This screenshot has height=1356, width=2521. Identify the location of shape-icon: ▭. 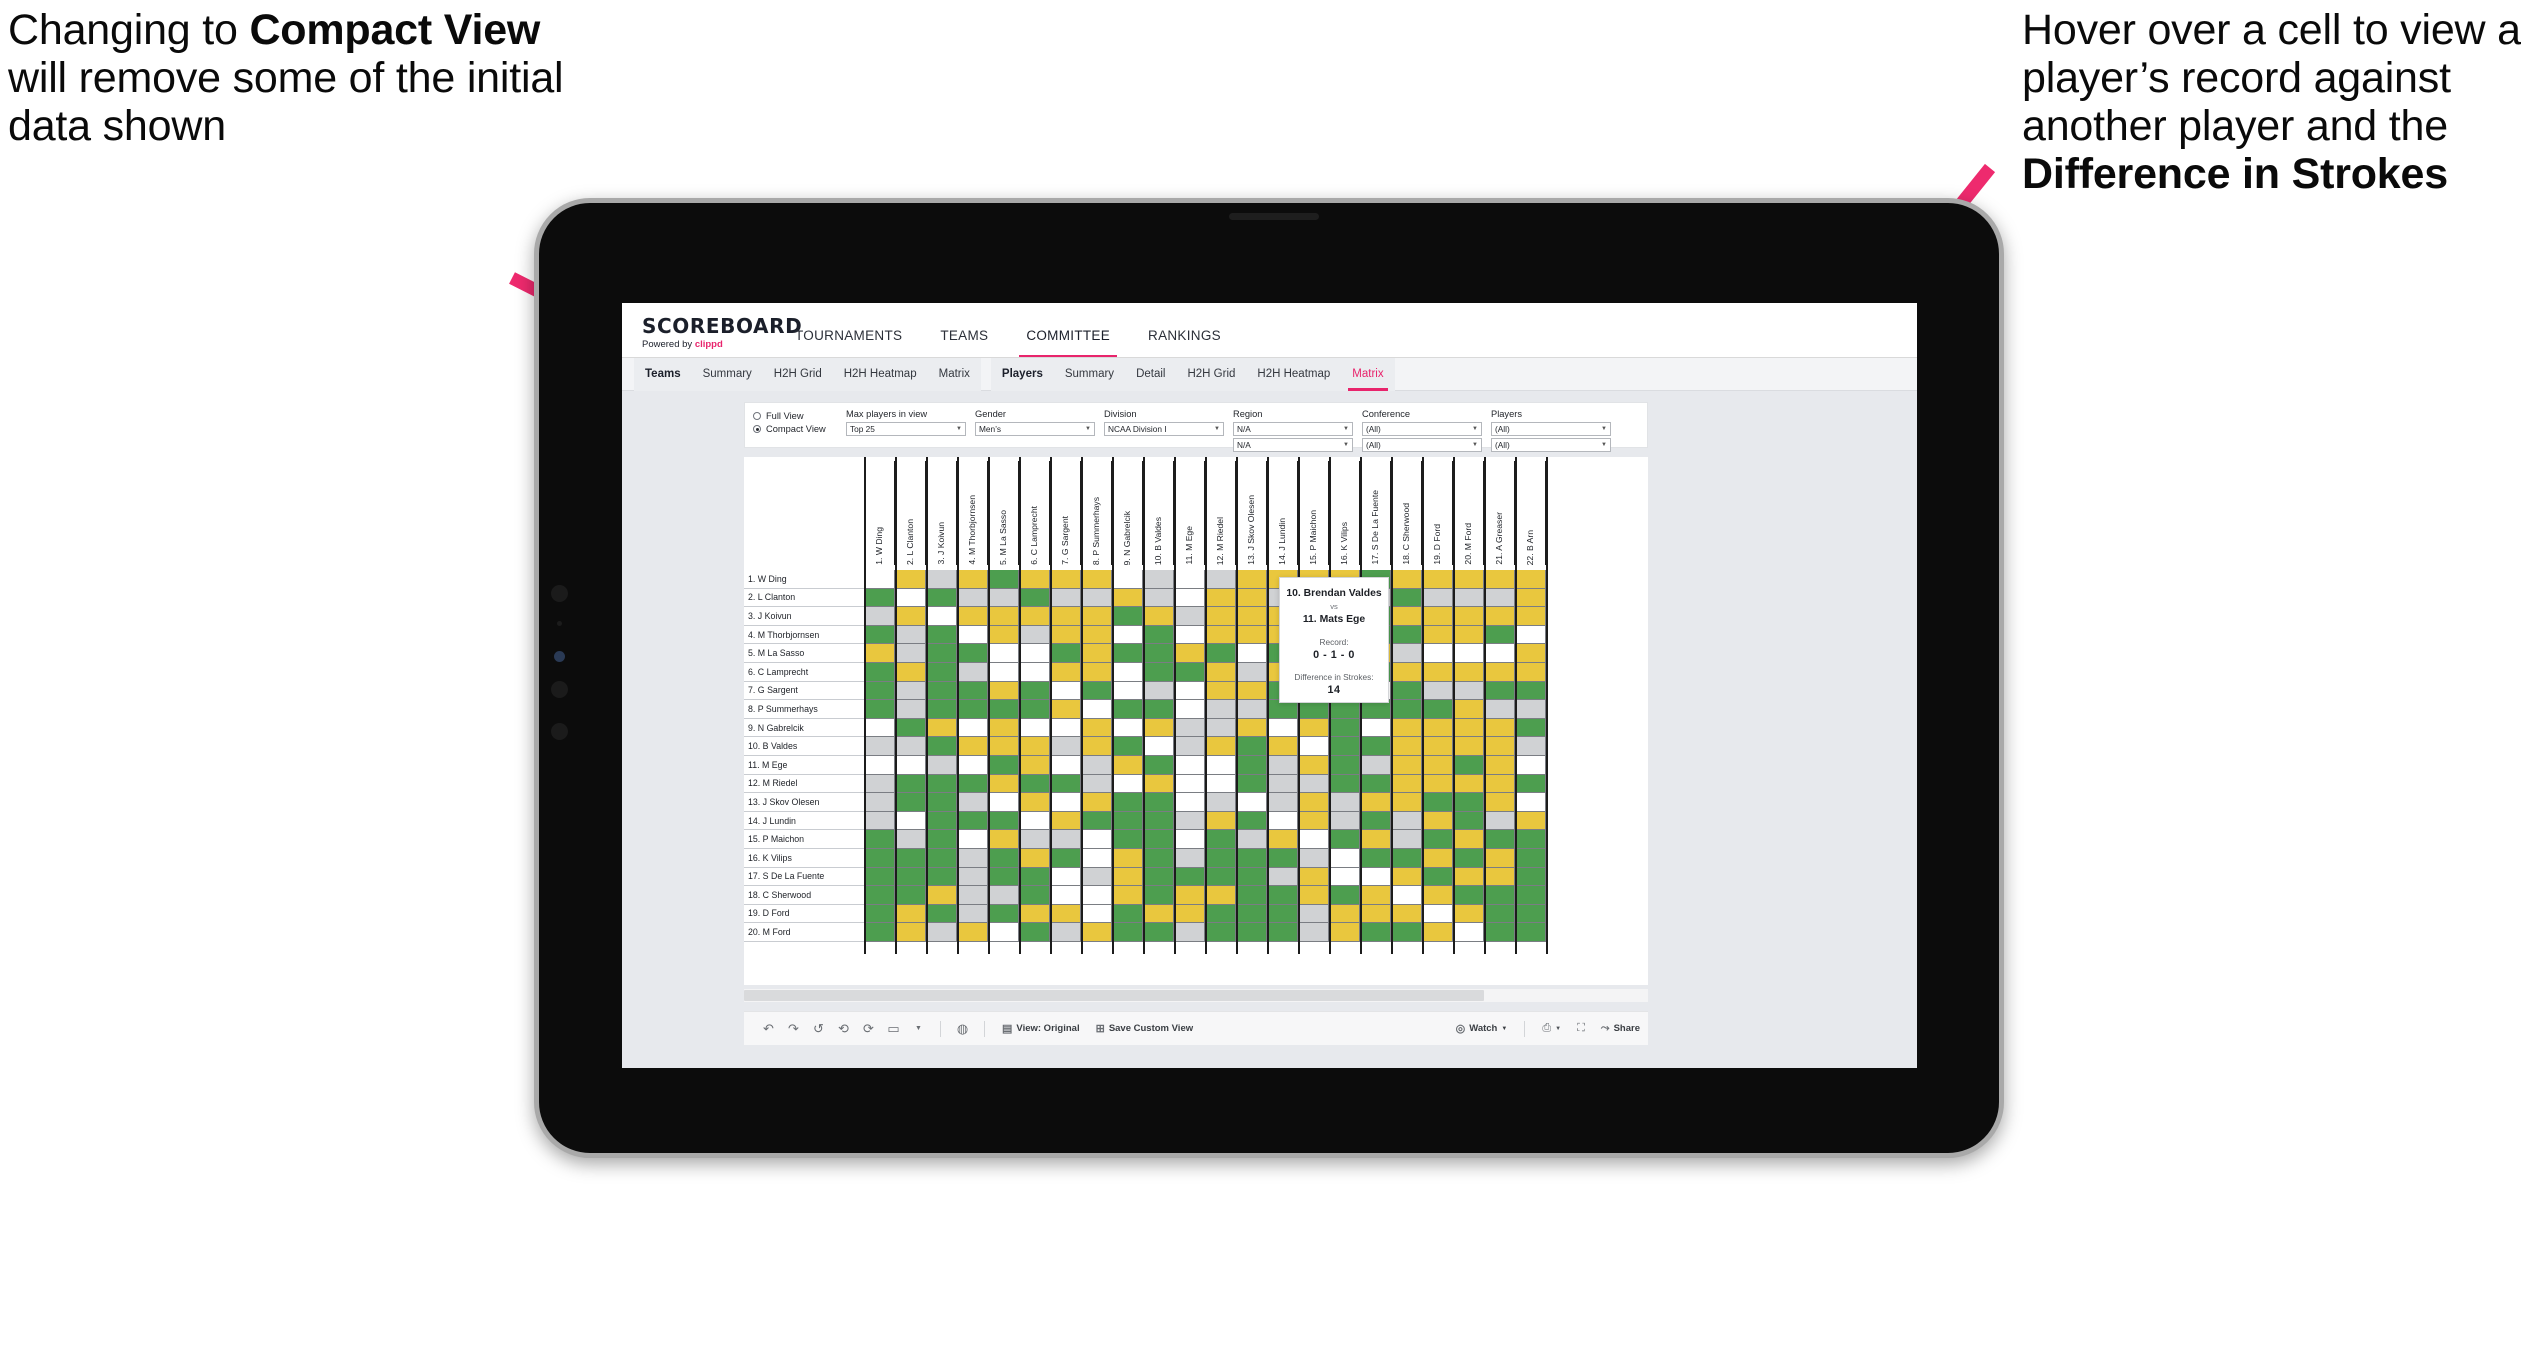
(893, 1029).